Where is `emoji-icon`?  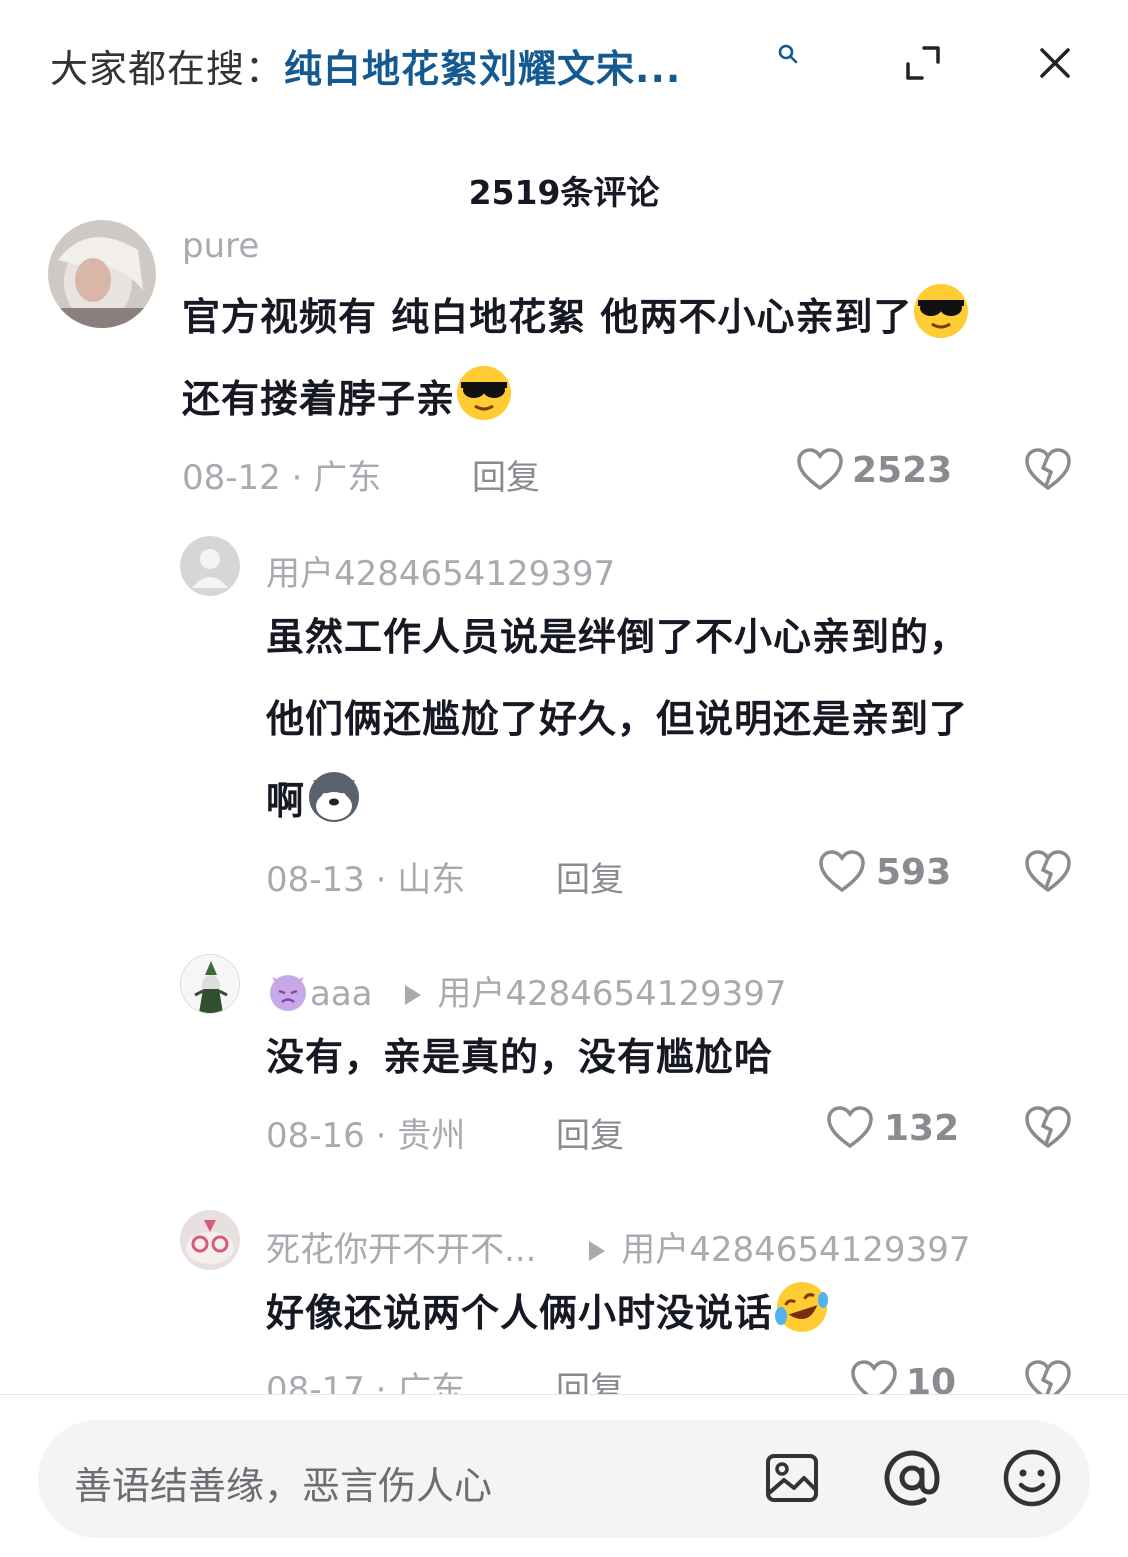 emoji-icon is located at coordinates (1032, 1478).